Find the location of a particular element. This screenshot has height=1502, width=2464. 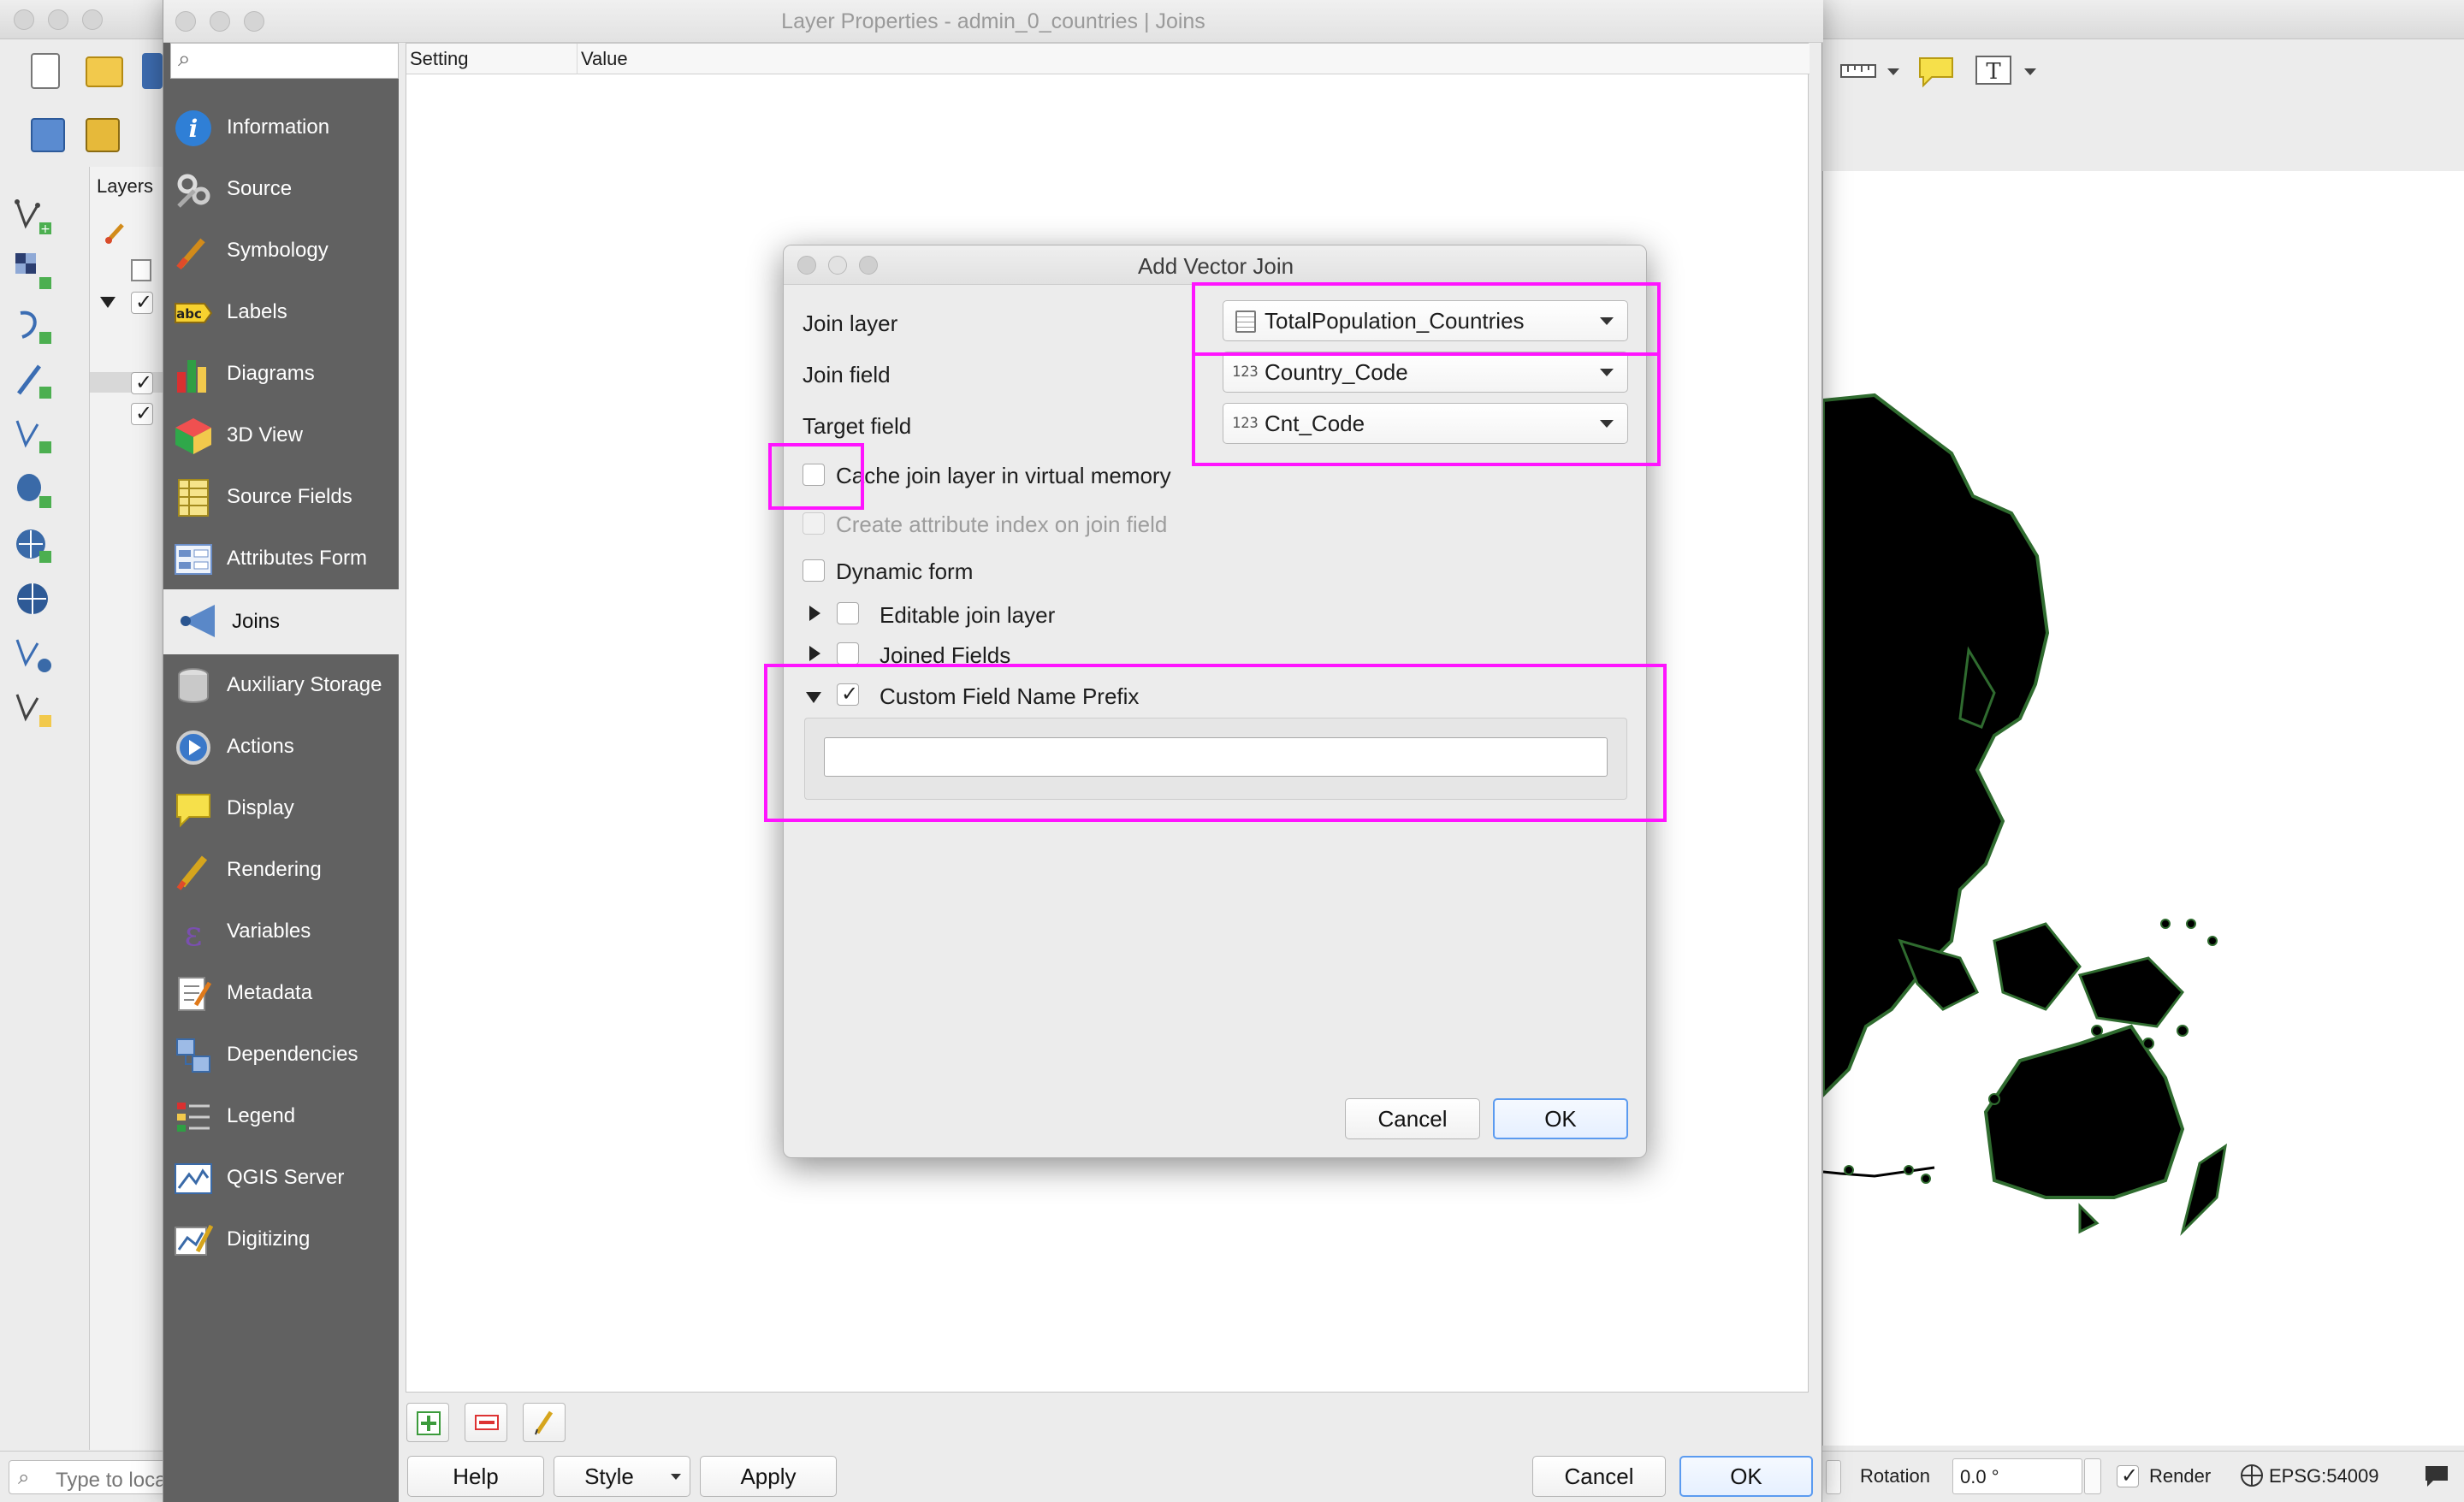

add-mesh-layer-icon is located at coordinates (34, 326).